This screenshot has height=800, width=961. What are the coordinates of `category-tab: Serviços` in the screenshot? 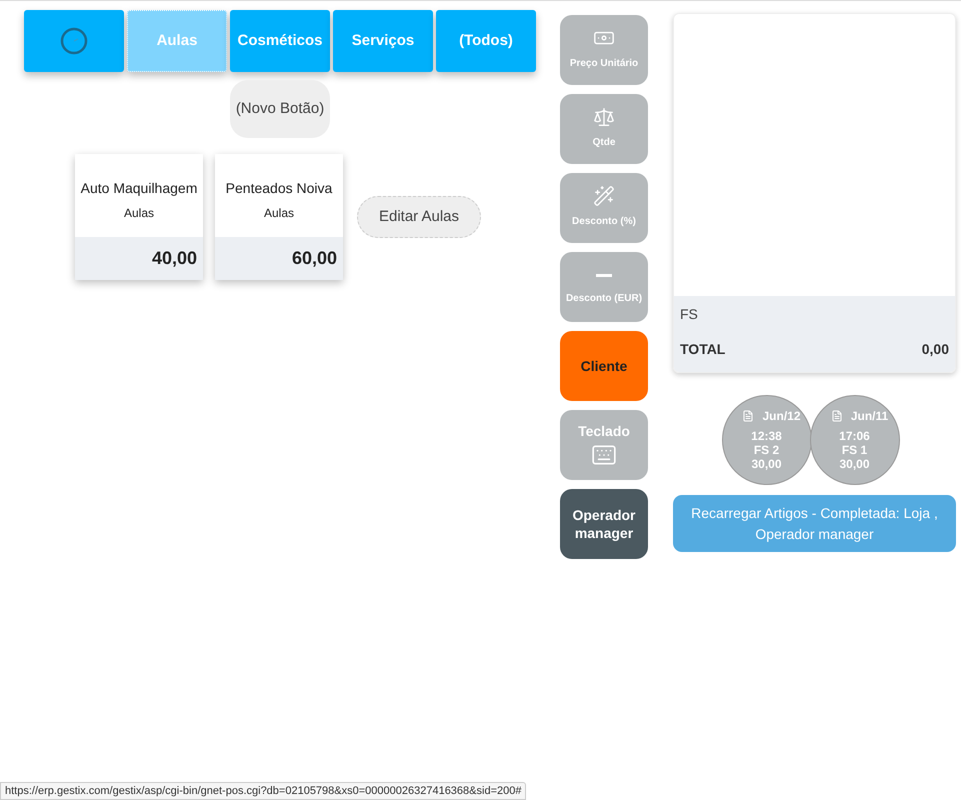 It's located at (383, 41).